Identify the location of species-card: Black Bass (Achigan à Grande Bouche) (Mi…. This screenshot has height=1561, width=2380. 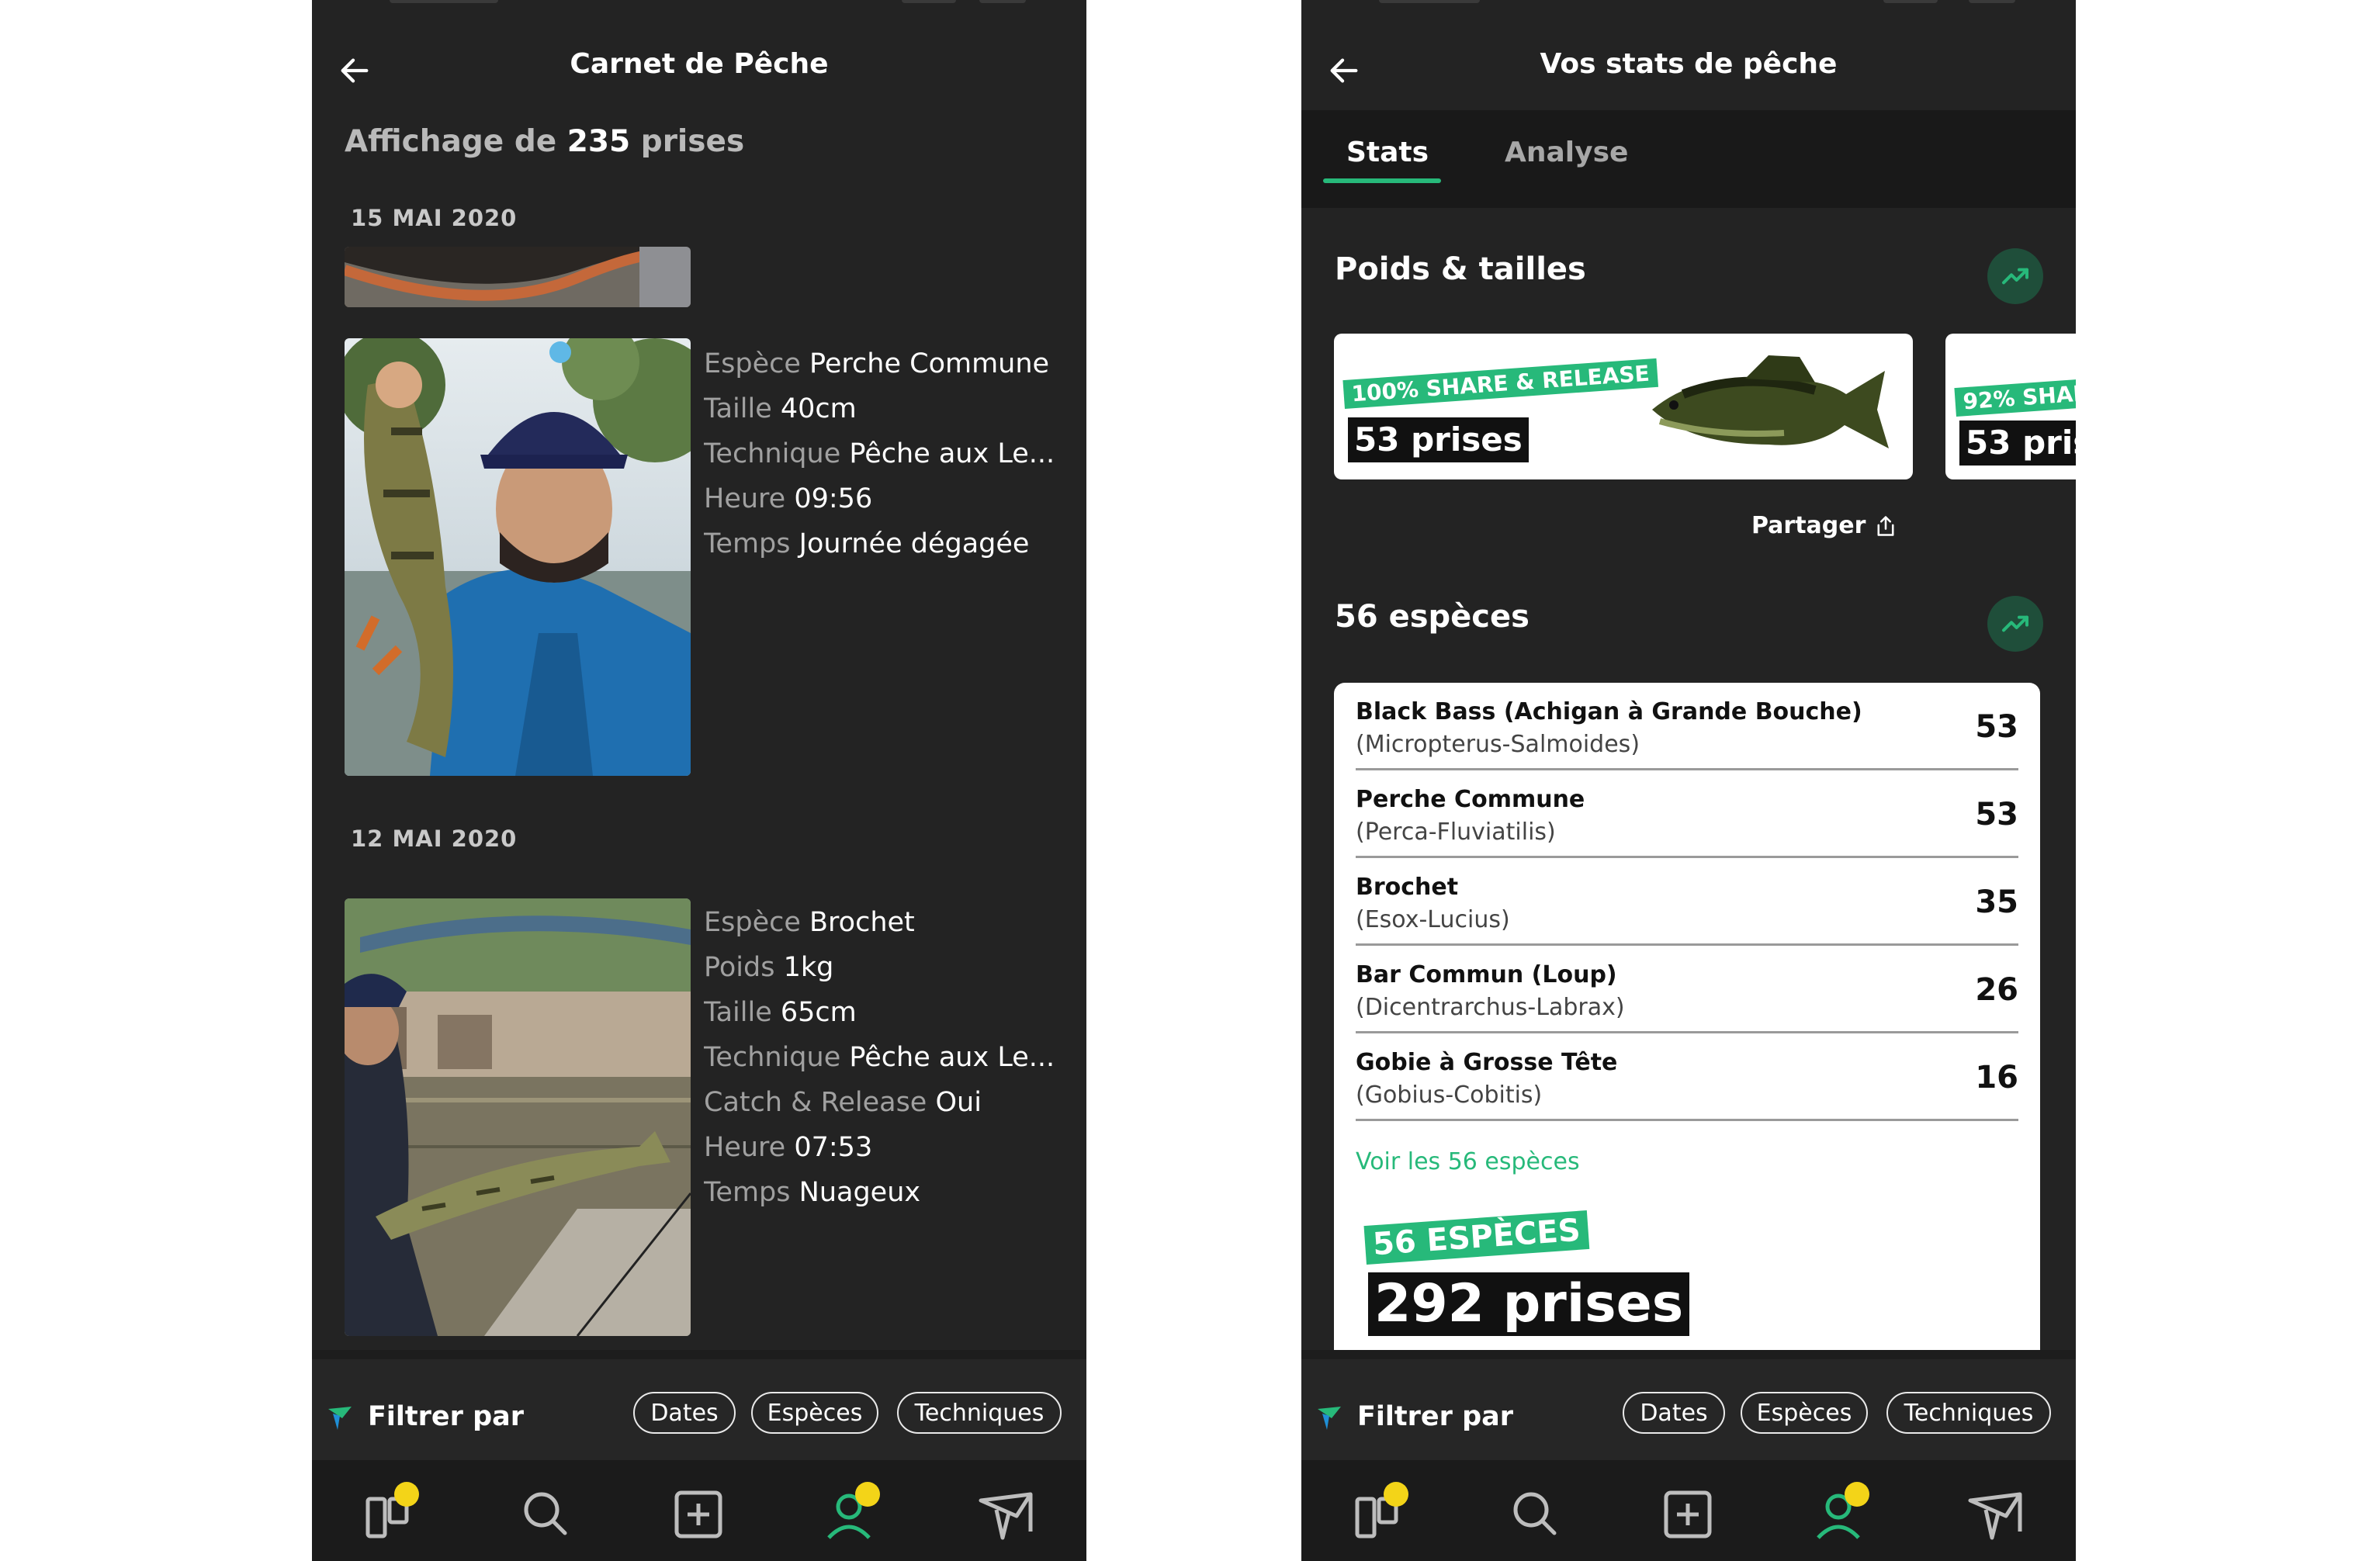
(1687, 1017).